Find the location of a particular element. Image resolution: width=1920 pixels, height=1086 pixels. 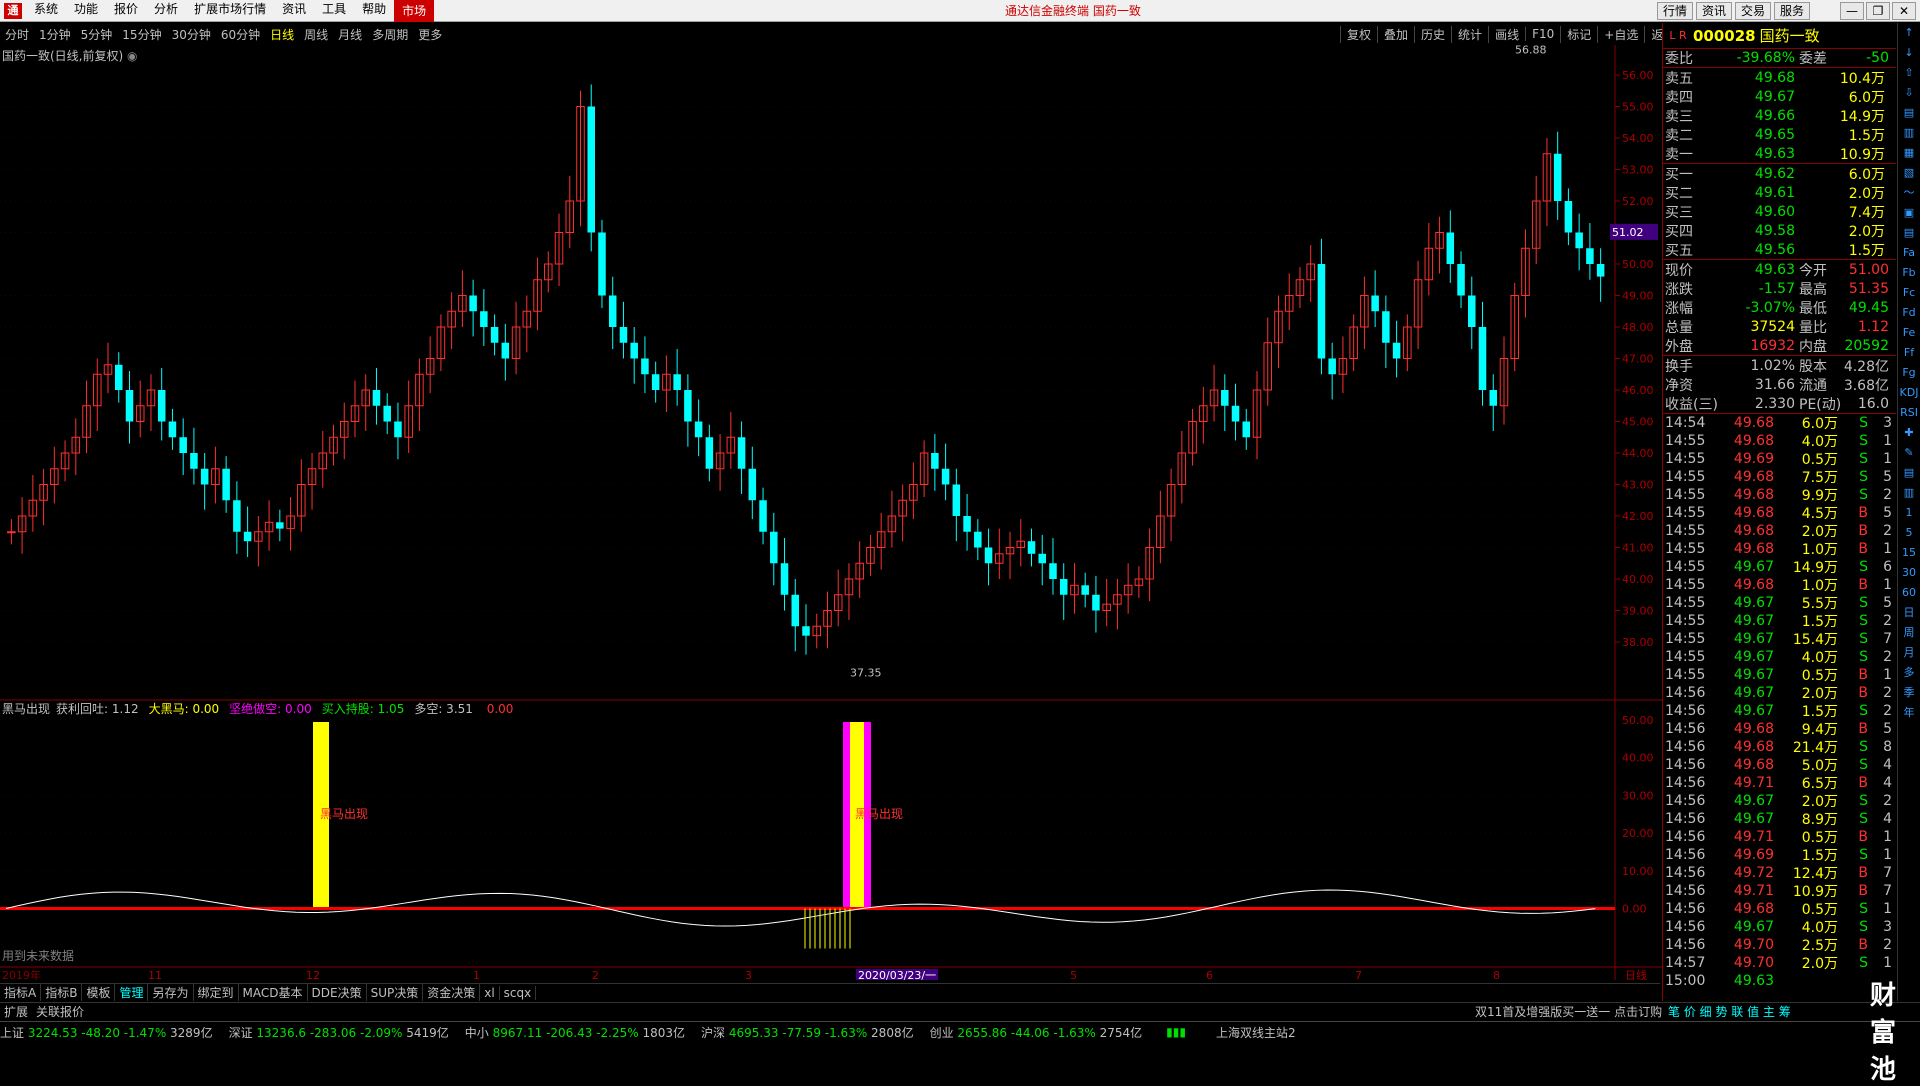

restore-icon: ❐ is located at coordinates (1878, 10).